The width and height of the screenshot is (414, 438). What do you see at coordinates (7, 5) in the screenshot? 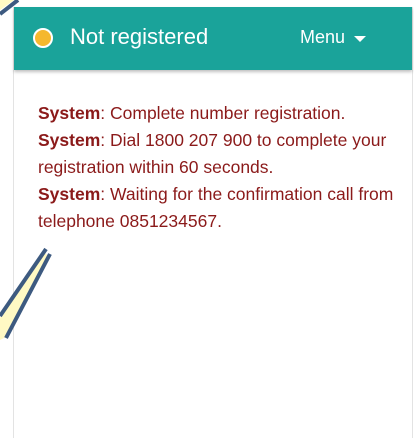
I see `top-callout-shape` at bounding box center [7, 5].